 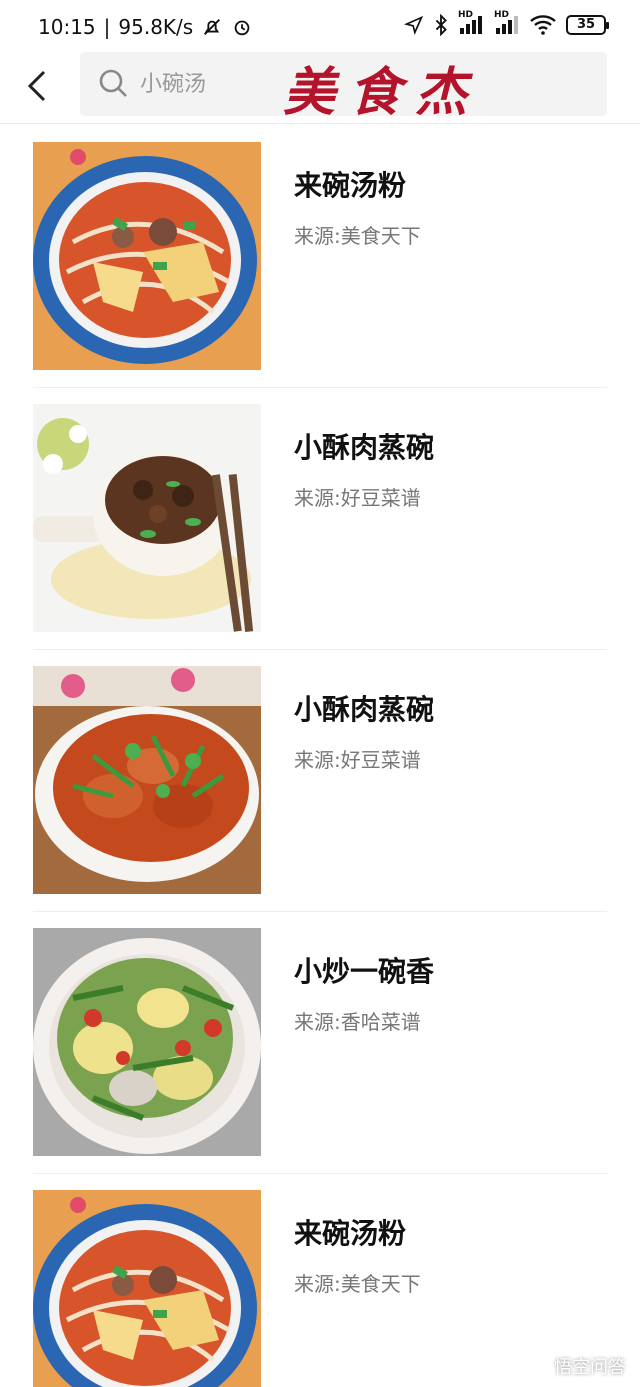 I want to click on signal-icon: HD, so click(x=471, y=23).